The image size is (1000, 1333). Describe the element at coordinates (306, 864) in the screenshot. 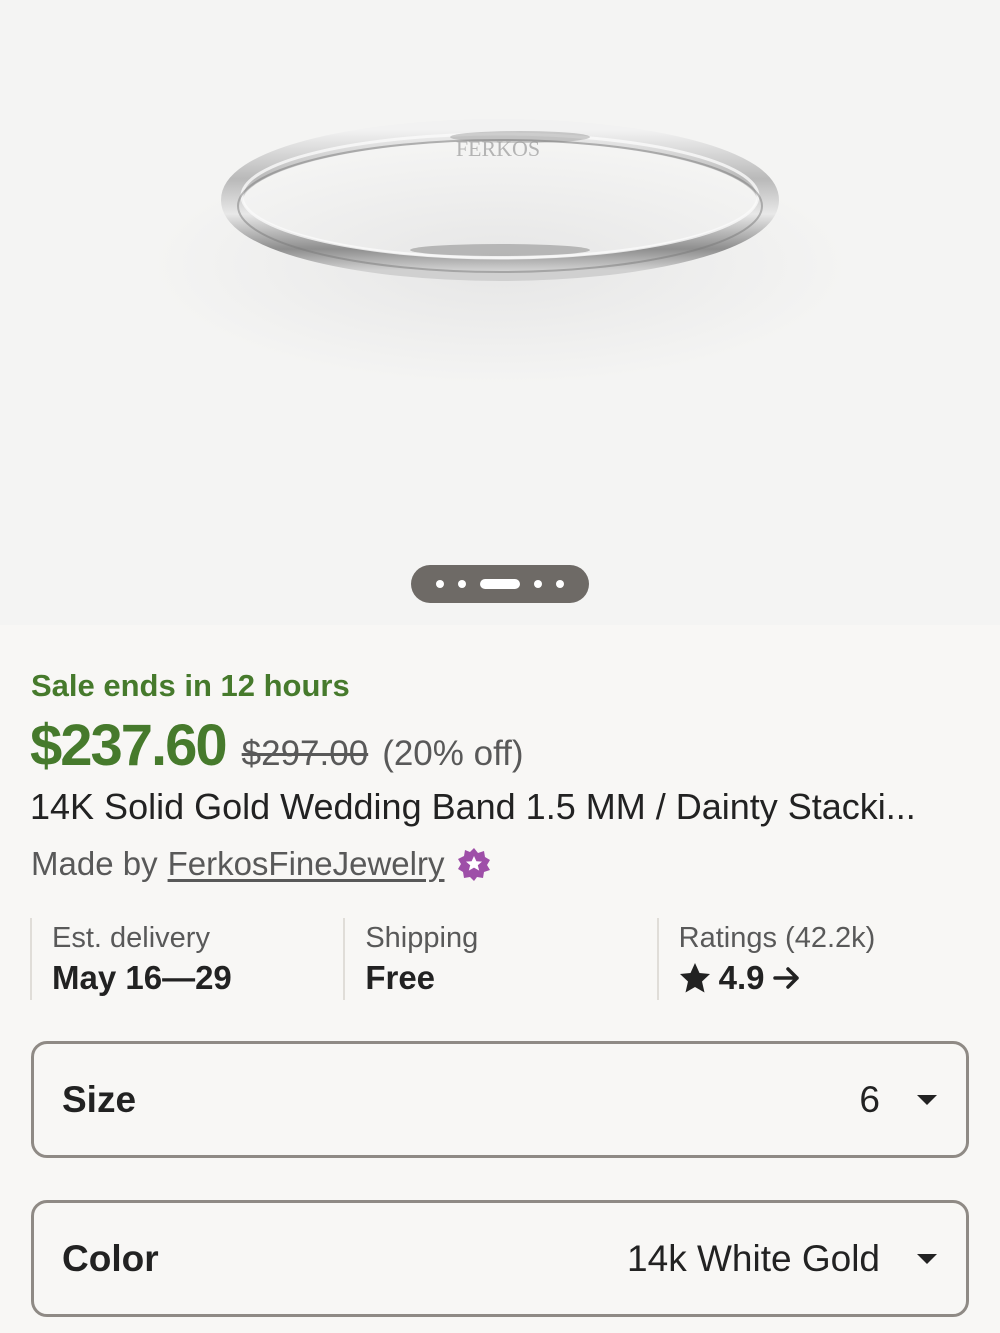

I see `shop-name-link: FerkosFineJewelry` at that location.